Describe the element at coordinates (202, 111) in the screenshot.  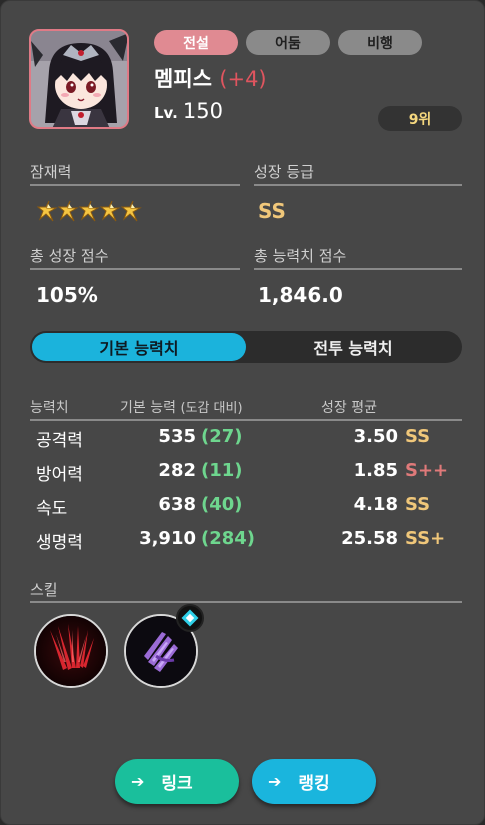
I see `level-value: 150` at that location.